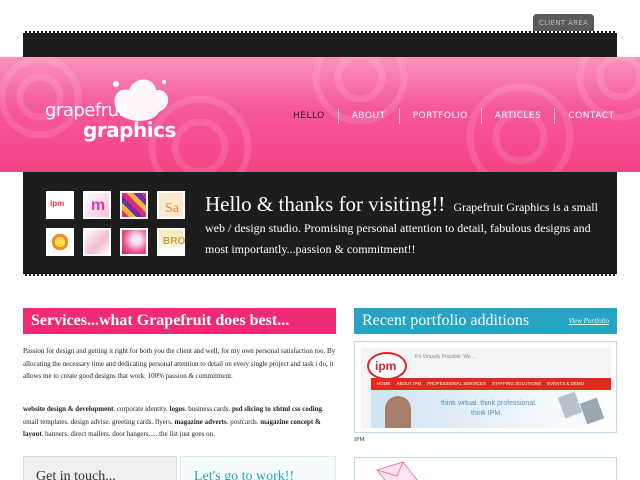 This screenshot has width=640, height=480. What do you see at coordinates (563, 23) in the screenshot?
I see `client-area-link: CLIENT AREA` at bounding box center [563, 23].